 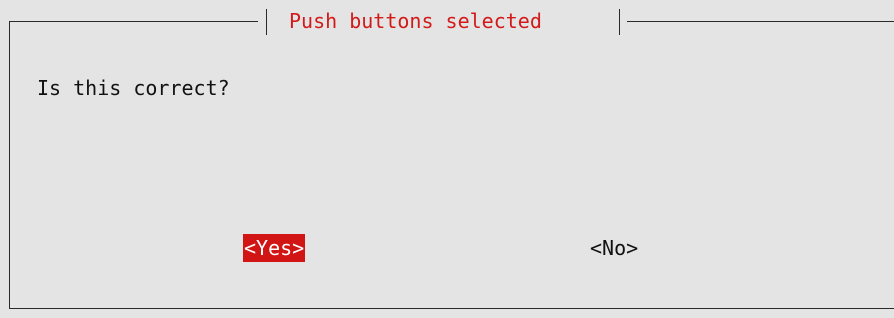 I want to click on frame-top-left-border, so click(x=133, y=21).